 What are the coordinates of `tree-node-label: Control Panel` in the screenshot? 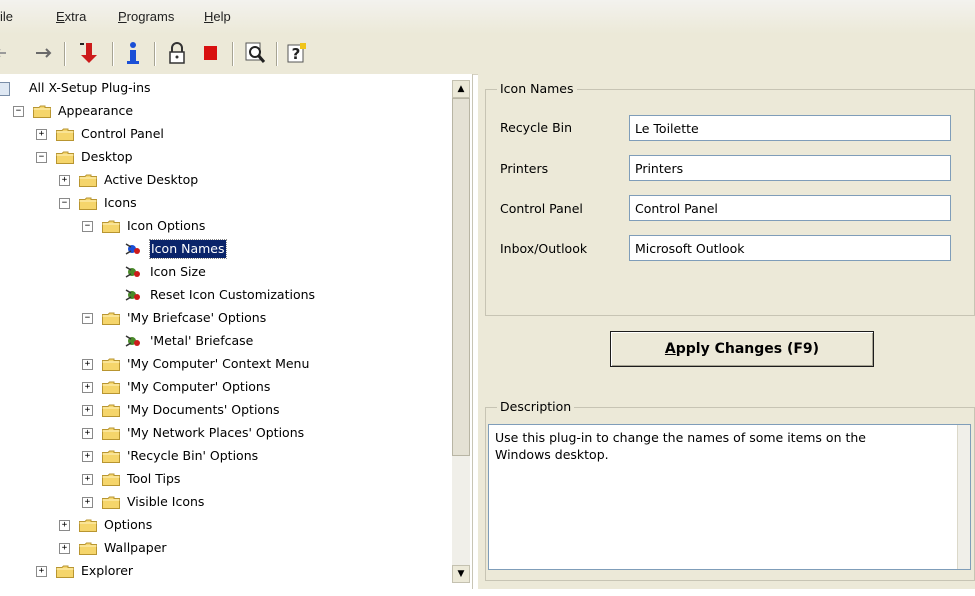 It's located at (122, 133).